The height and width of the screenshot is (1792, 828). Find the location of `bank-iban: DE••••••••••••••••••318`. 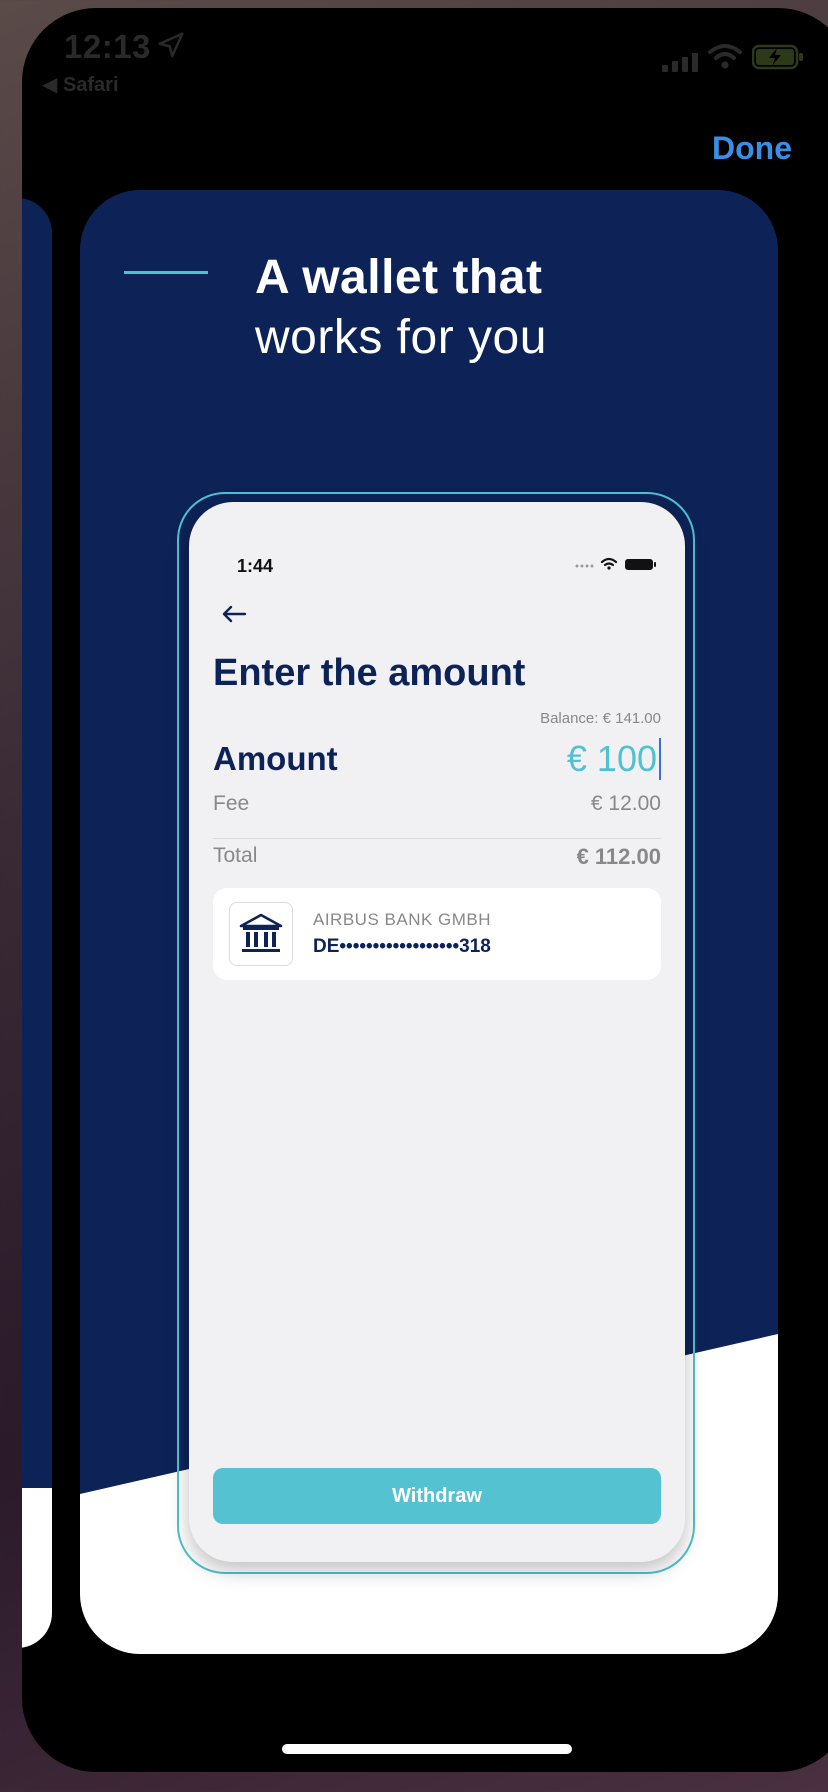

bank-iban: DE••••••••••••••••••318 is located at coordinates (402, 946).